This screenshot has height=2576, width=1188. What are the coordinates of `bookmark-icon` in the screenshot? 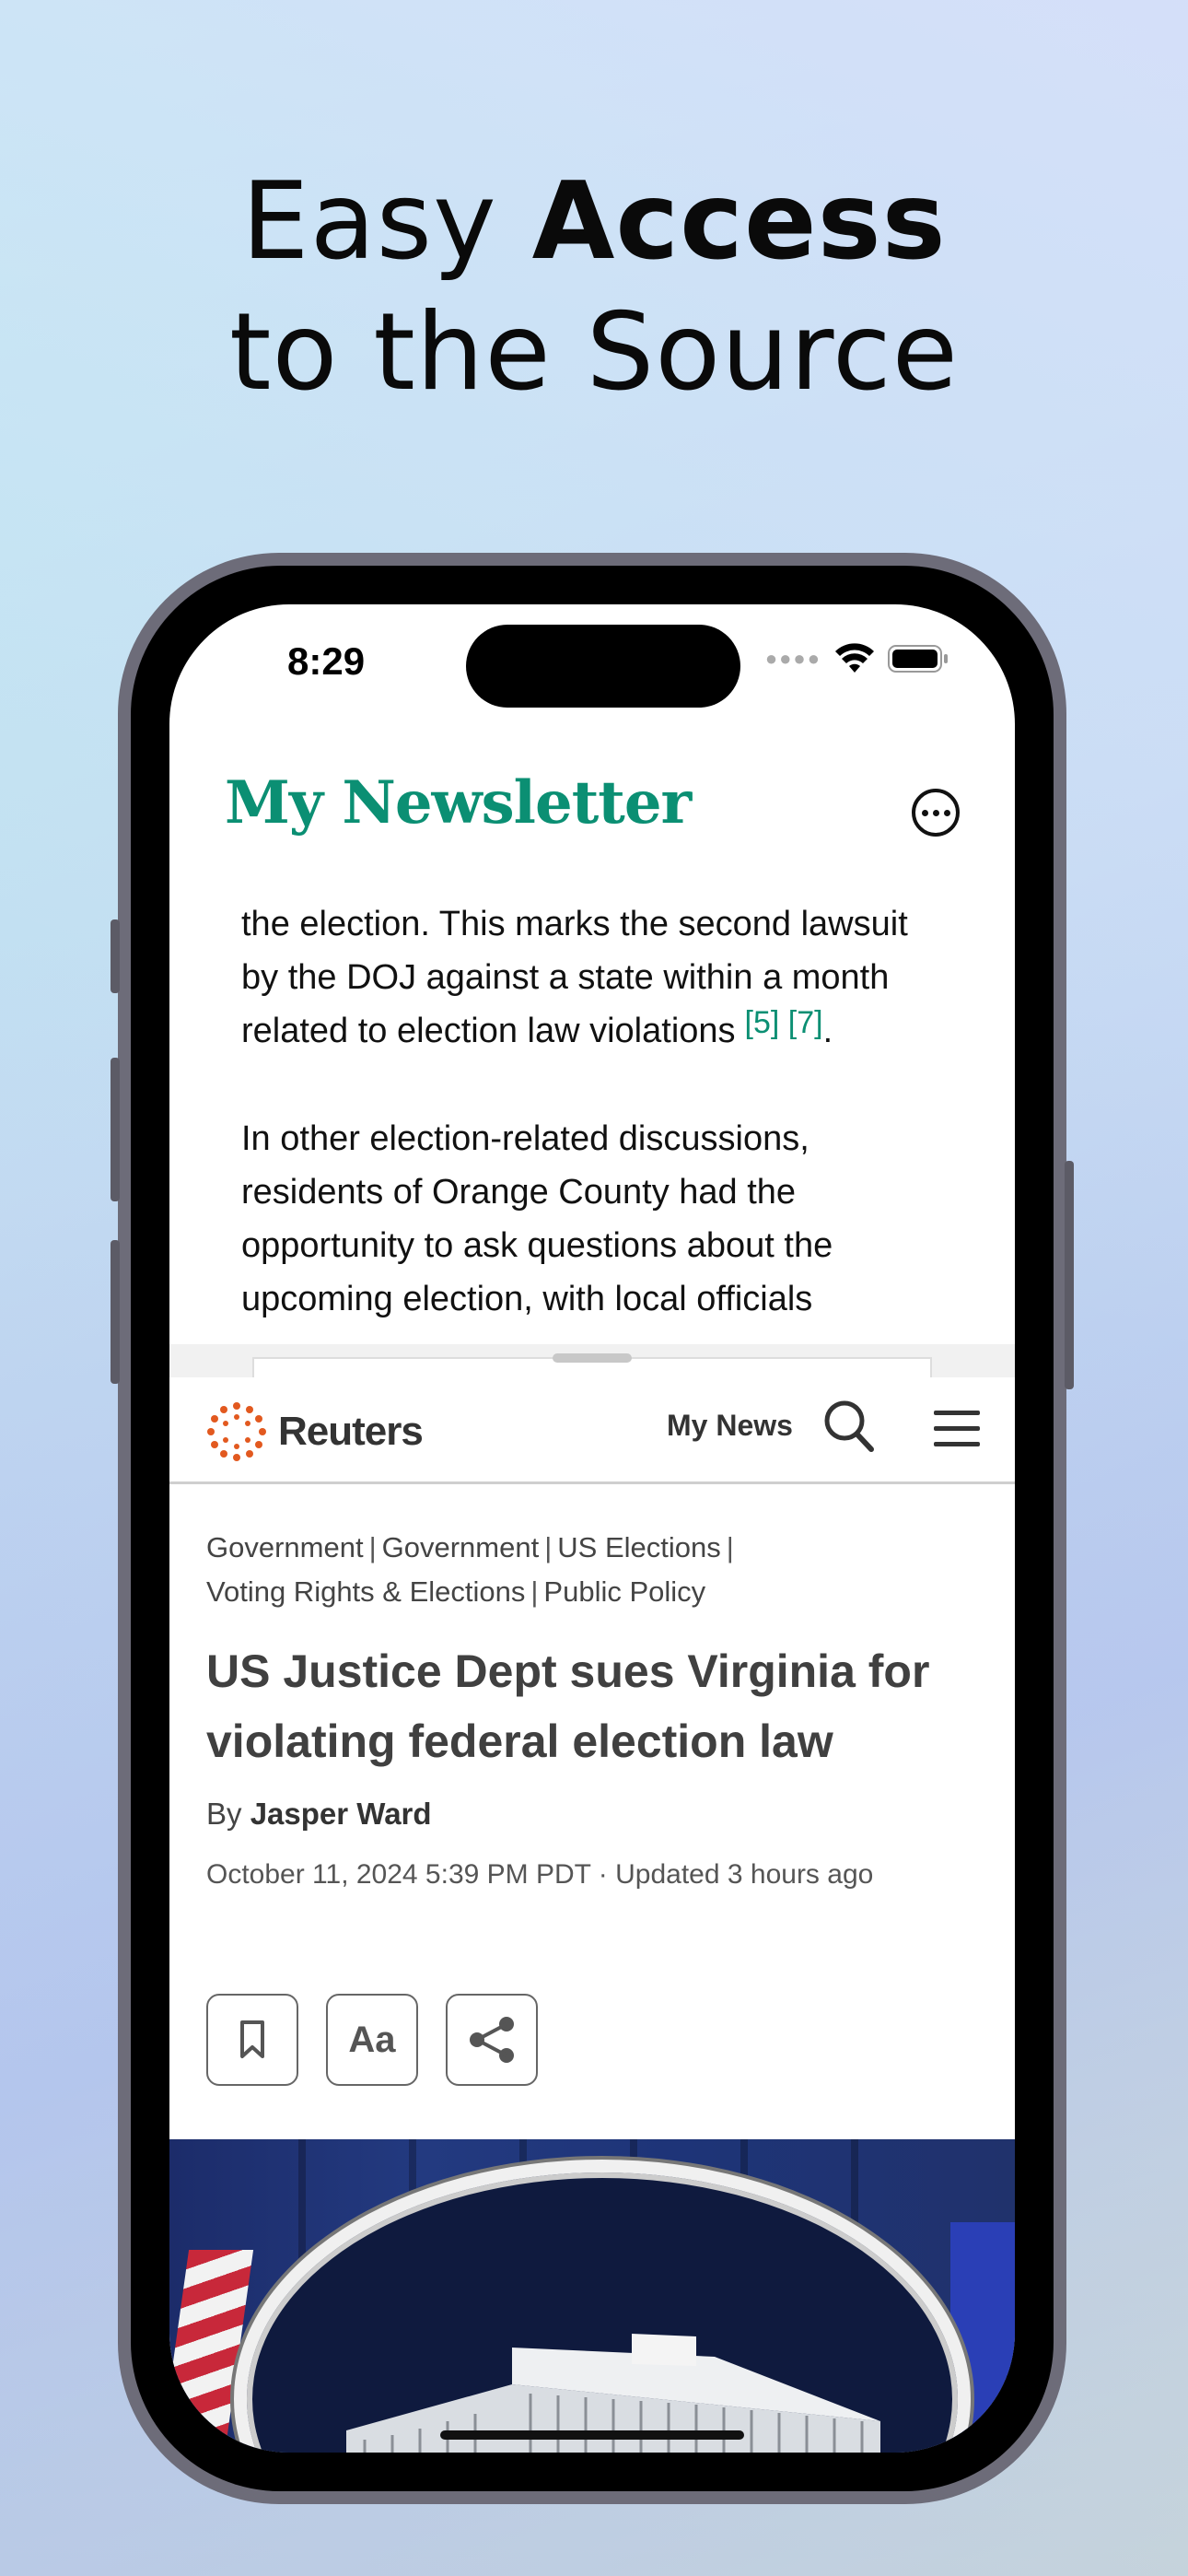 It's located at (252, 2039).